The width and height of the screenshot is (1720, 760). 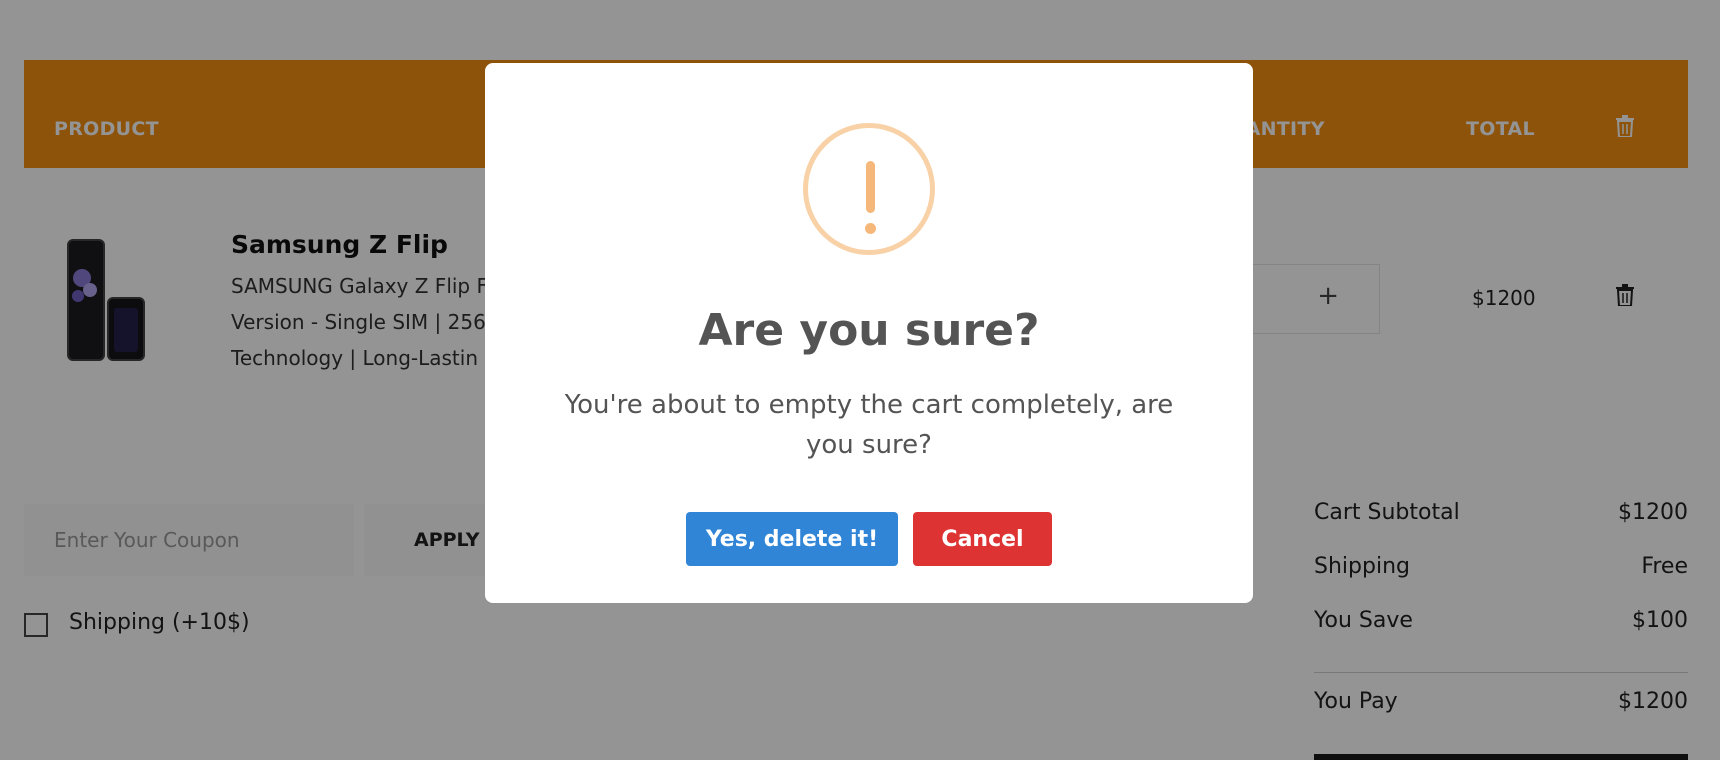 What do you see at coordinates (869, 330) in the screenshot?
I see `dialog-title: Are you sure?` at bounding box center [869, 330].